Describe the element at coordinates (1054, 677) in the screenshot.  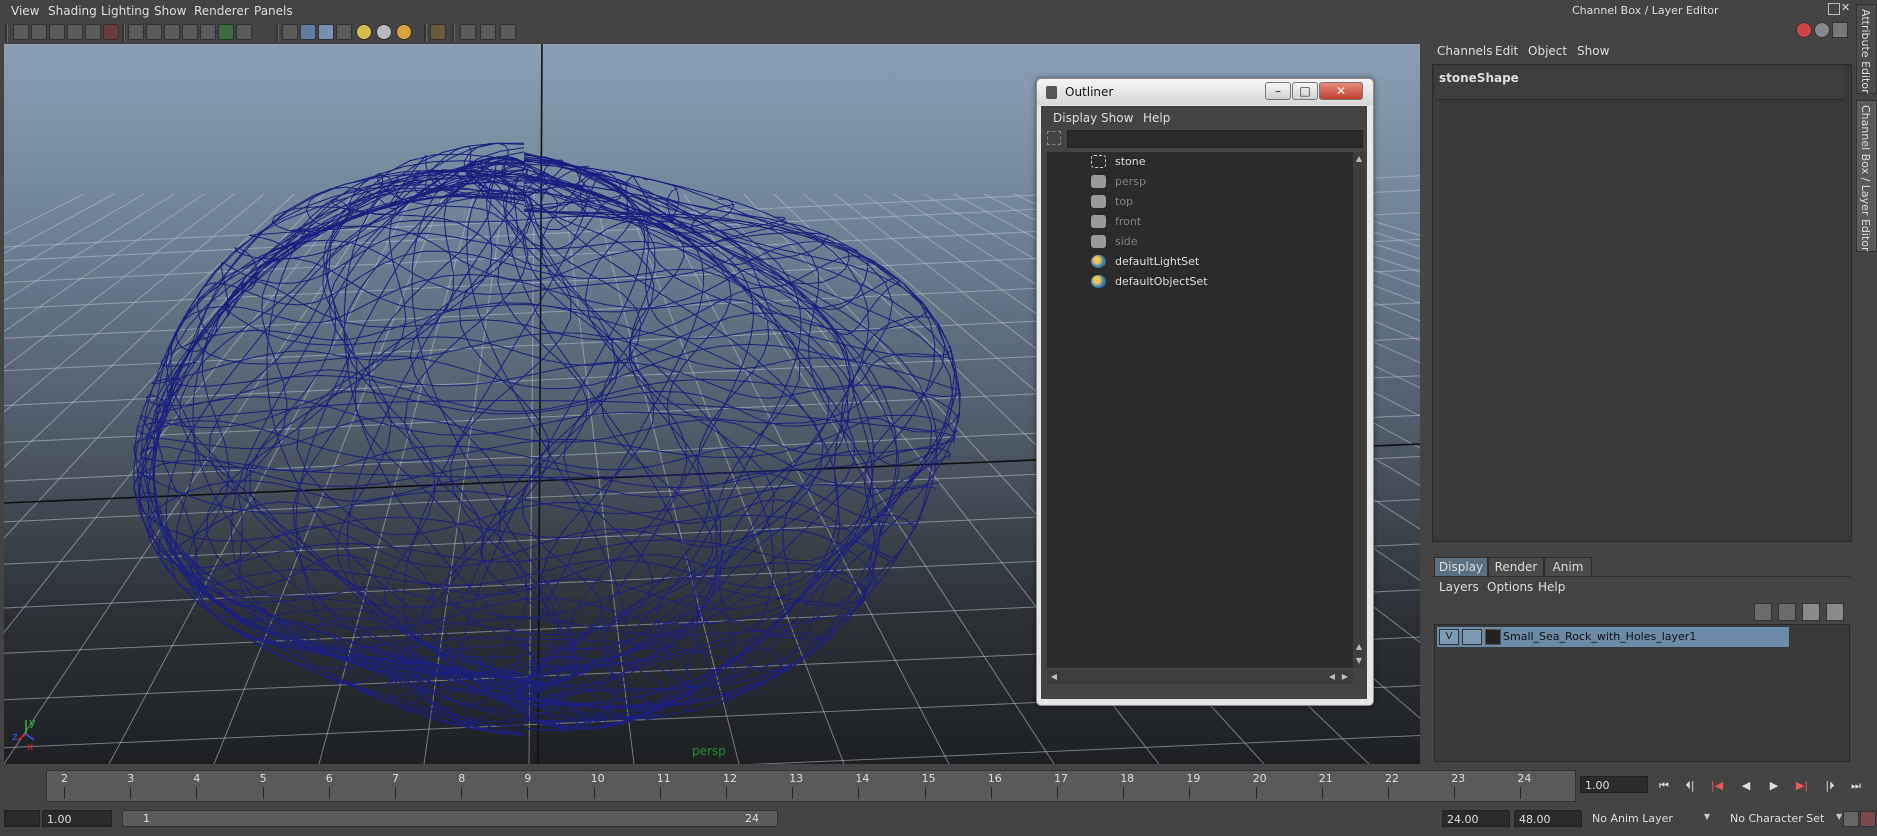
I see `scroll-left-icon: ◀` at that location.